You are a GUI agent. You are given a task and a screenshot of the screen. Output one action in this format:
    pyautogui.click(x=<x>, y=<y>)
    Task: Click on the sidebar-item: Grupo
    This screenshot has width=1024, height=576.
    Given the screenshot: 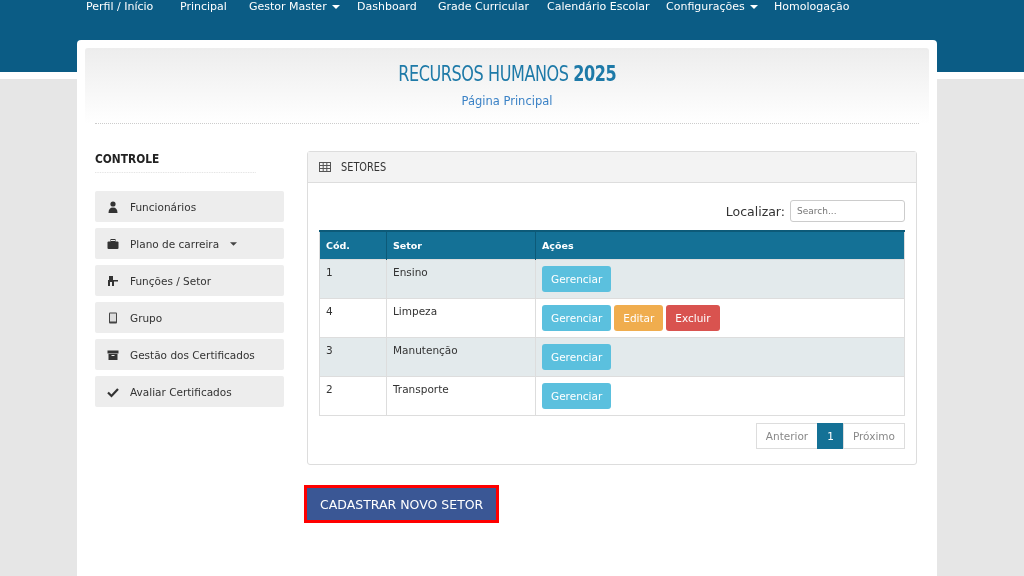 What is the action you would take?
    pyautogui.click(x=189, y=317)
    